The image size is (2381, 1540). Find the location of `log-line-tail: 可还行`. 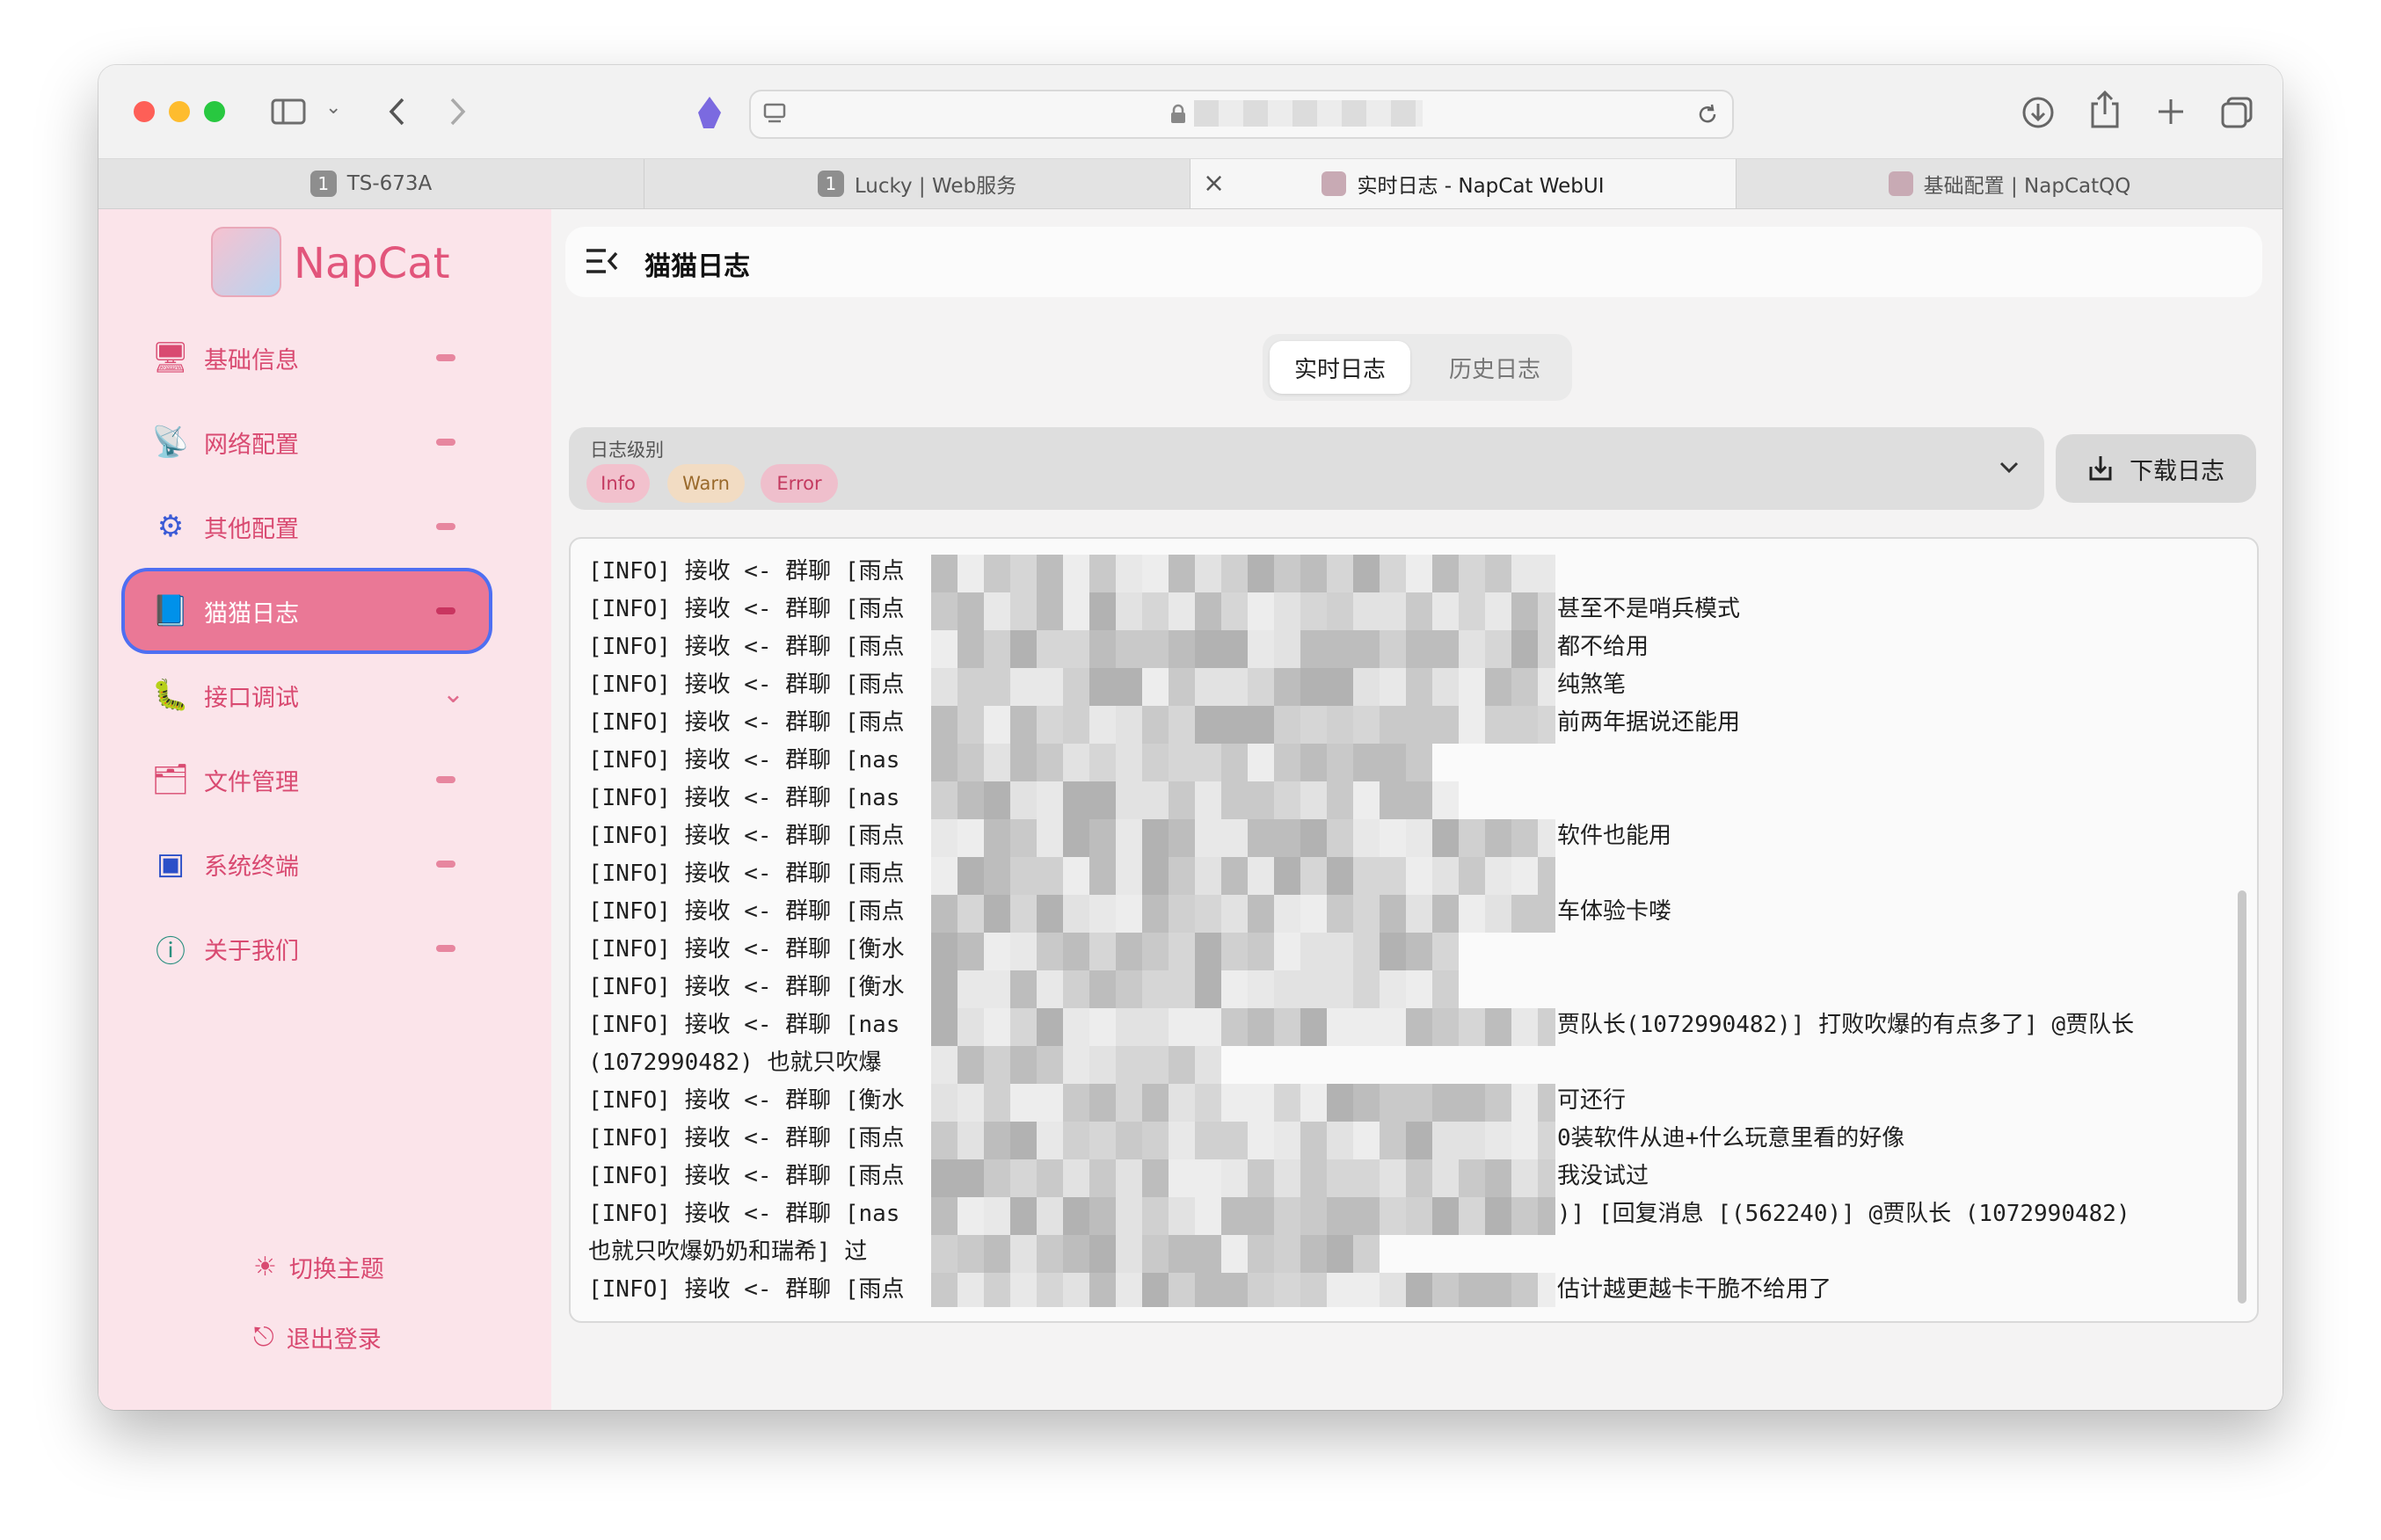

log-line-tail: 可还行 is located at coordinates (1592, 1100).